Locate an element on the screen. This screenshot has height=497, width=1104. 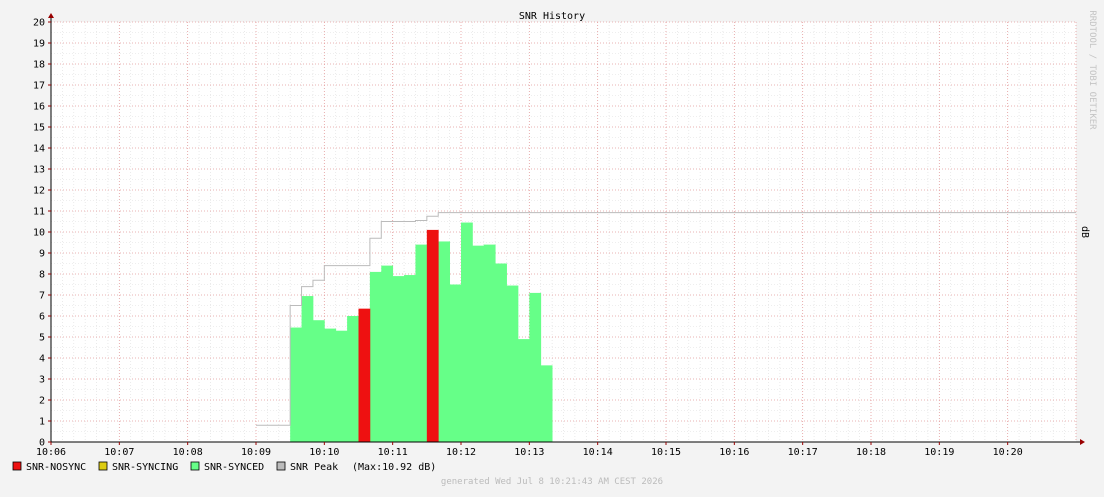
x-tick-label: 10:19 is located at coordinates (939, 452).